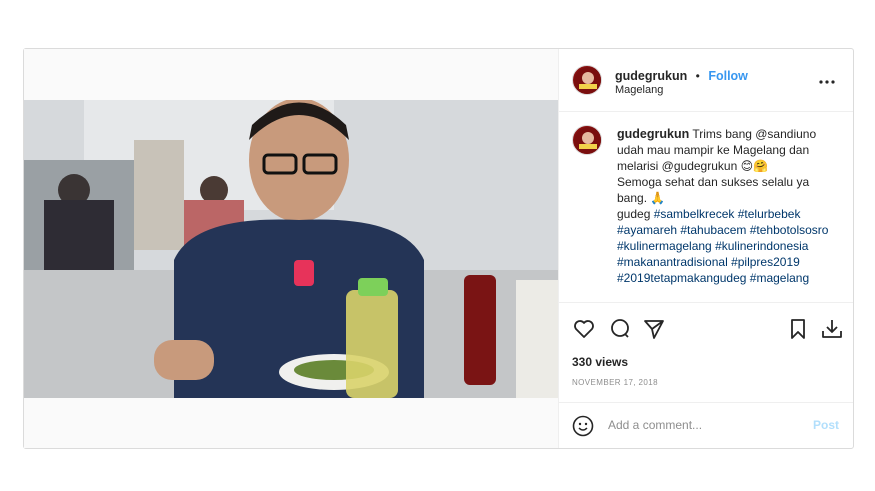 The image size is (875, 491). Describe the element at coordinates (654, 329) in the screenshot. I see `share-icon` at that location.